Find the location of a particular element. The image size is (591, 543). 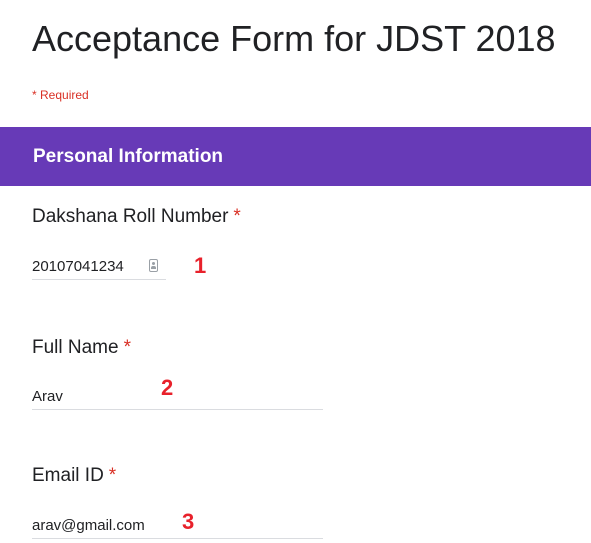

question-label-text: Email ID is located at coordinates (68, 475).